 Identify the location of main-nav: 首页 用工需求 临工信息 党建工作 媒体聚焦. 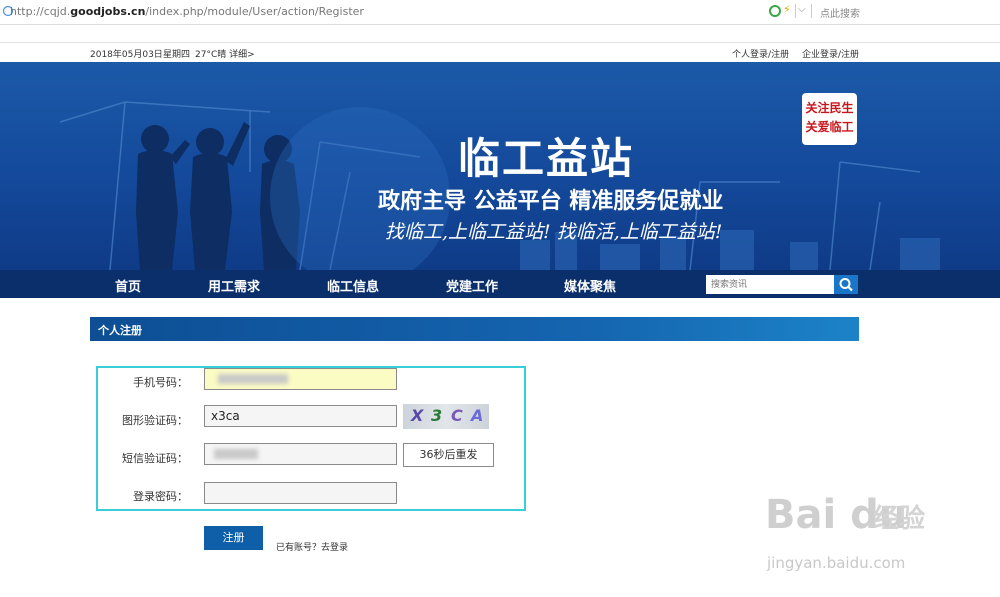
(500, 284).